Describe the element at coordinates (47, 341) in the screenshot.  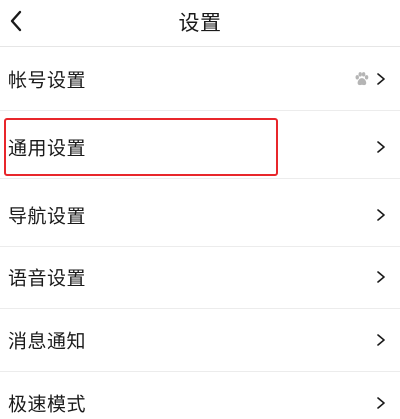
I see `settings-item-label: 消息通知` at that location.